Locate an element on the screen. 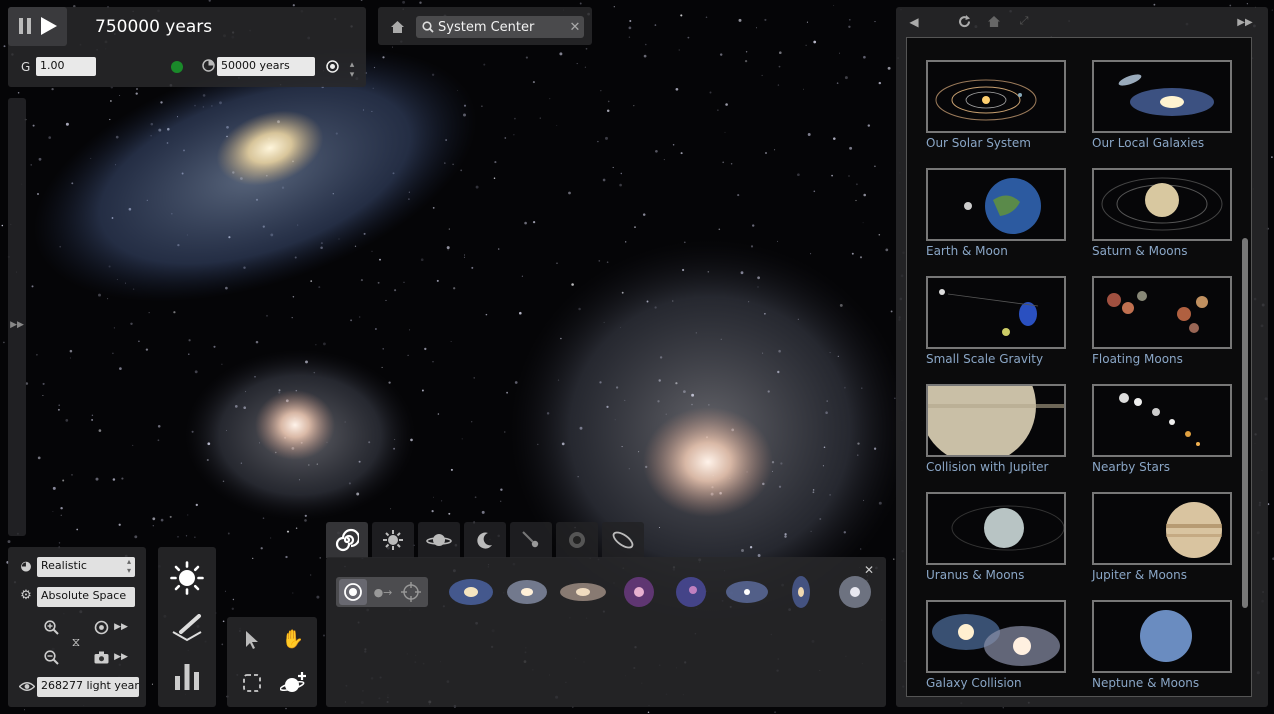 This screenshot has width=1274, height=714. scenario-tile: Saturn & Moons is located at coordinates (1162, 213).